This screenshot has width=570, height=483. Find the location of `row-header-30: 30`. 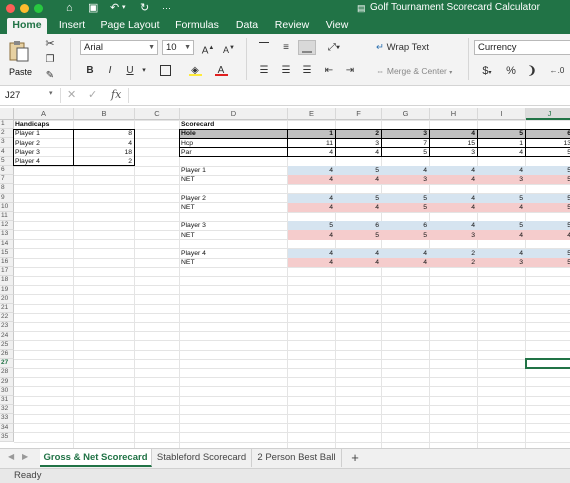

row-header-30: 30 is located at coordinates (7, 391).